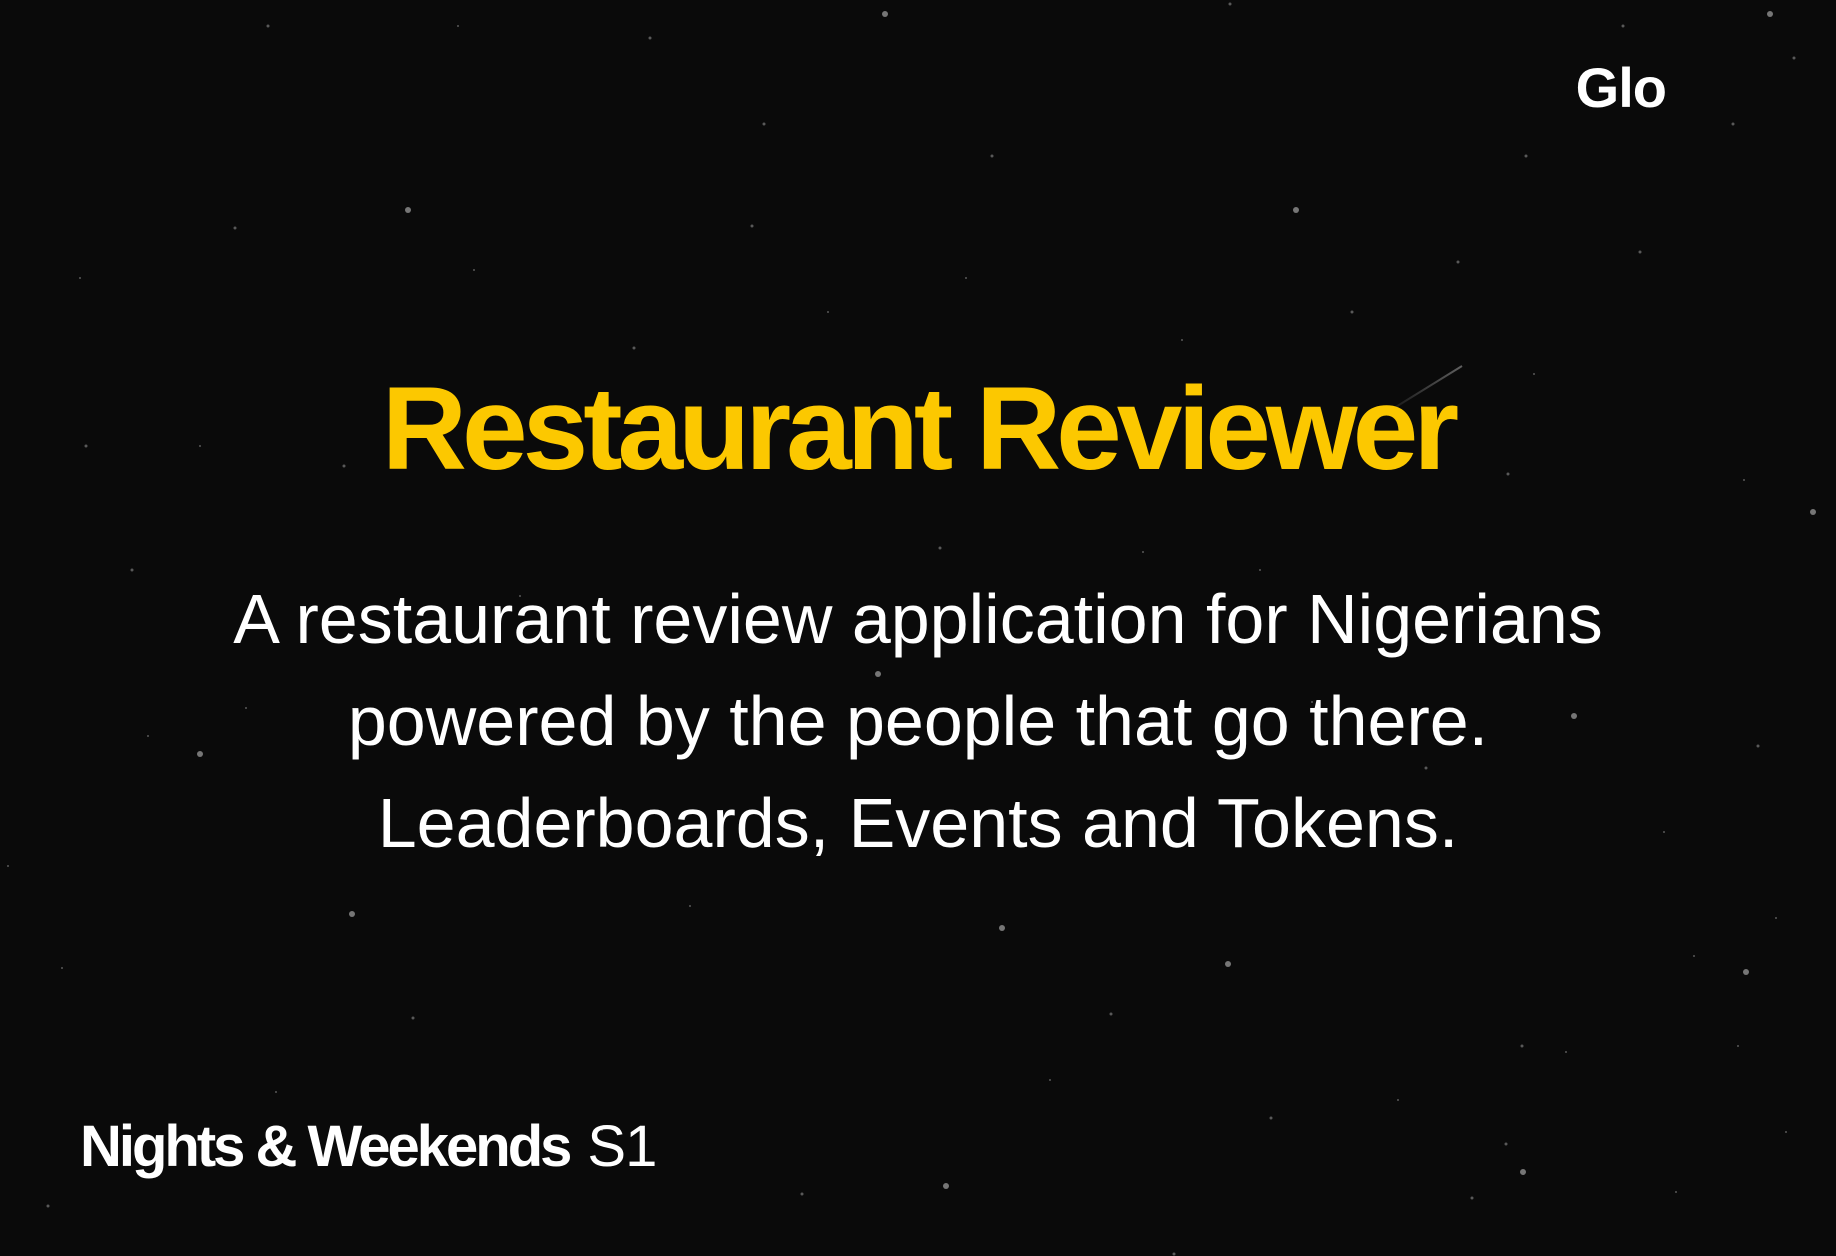 The height and width of the screenshot is (1256, 1836). I want to click on team-name: Glo, so click(1621, 87).